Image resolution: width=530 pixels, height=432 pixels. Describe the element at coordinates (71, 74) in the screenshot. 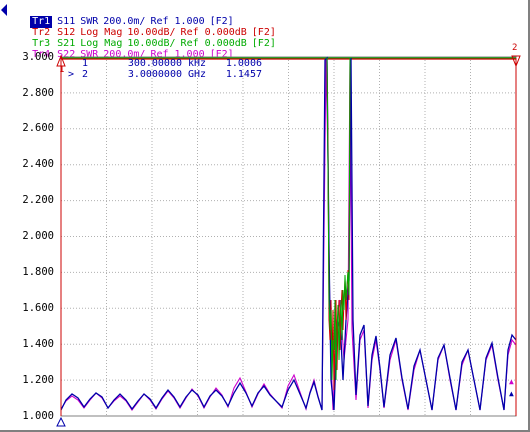

I see `marker-active-symbol: >` at that location.